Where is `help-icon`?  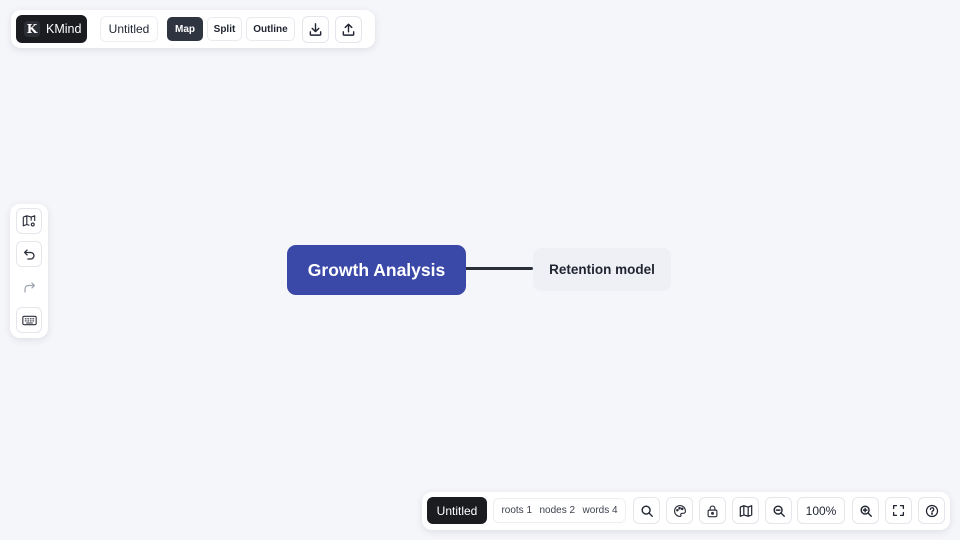
help-icon is located at coordinates (932, 511).